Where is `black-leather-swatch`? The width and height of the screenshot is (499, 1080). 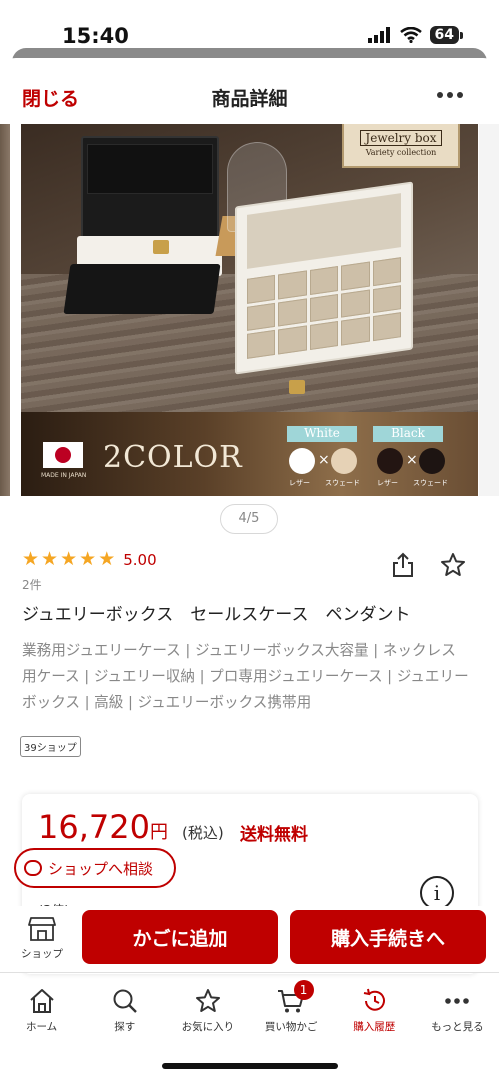
black-leather-swatch is located at coordinates (390, 461).